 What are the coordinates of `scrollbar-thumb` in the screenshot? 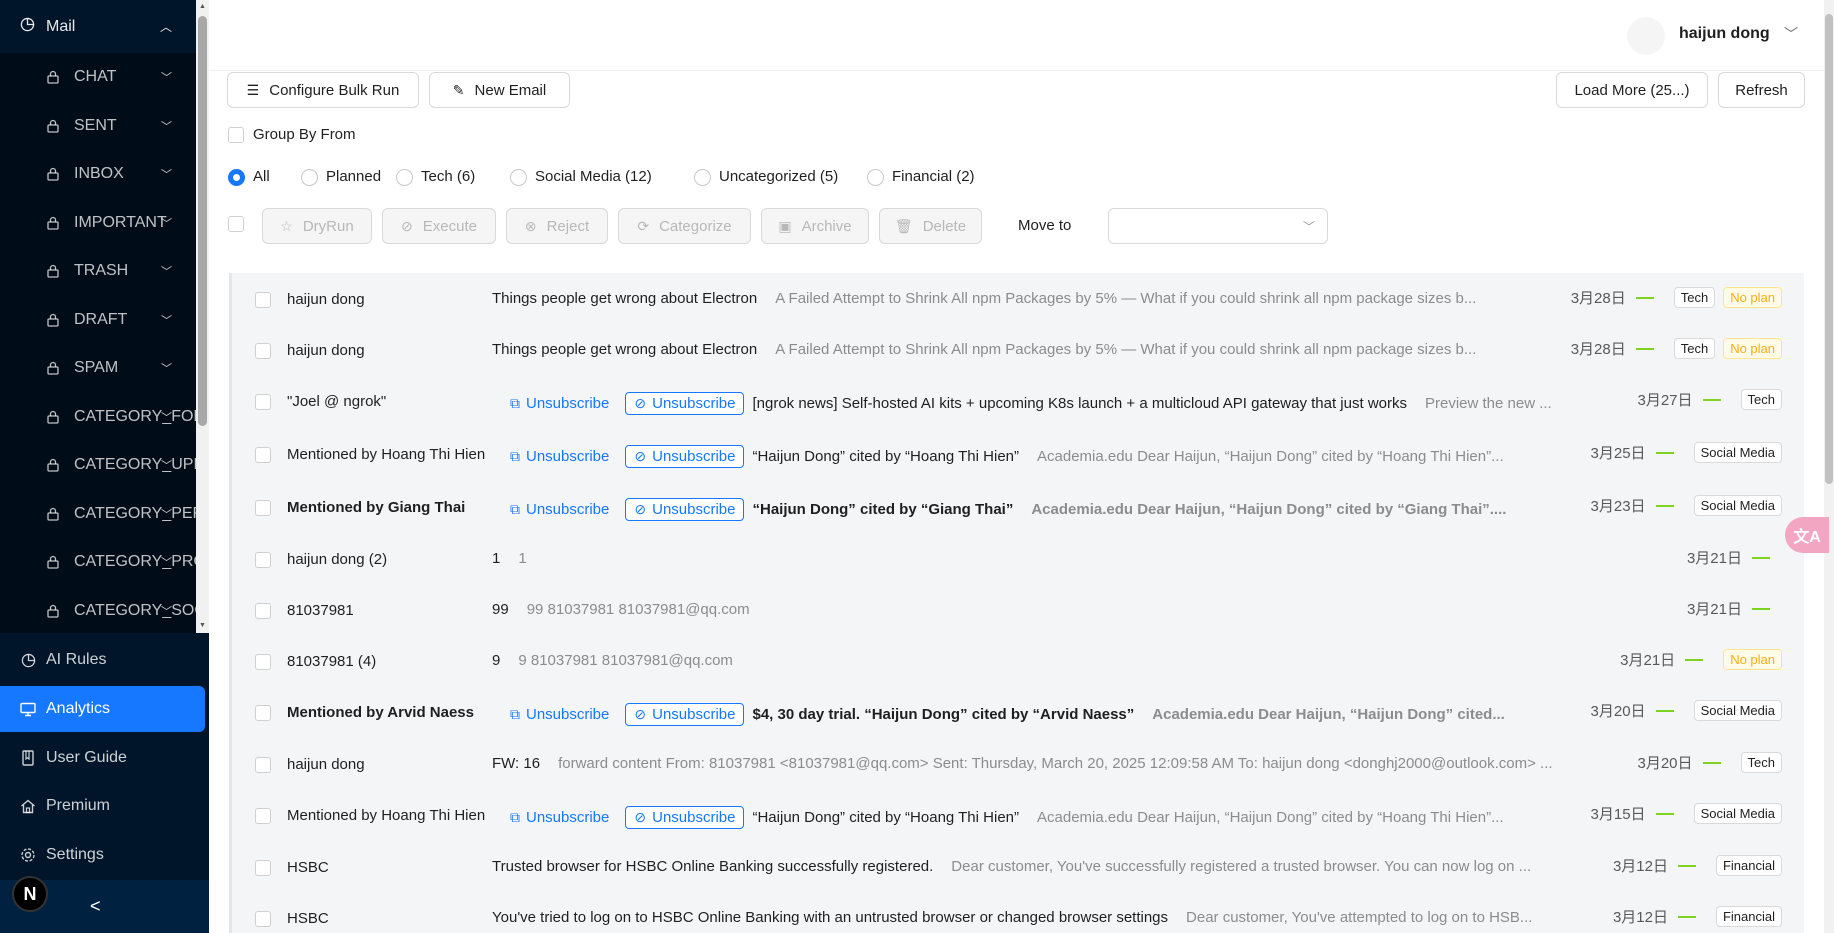 It's located at (202, 221).